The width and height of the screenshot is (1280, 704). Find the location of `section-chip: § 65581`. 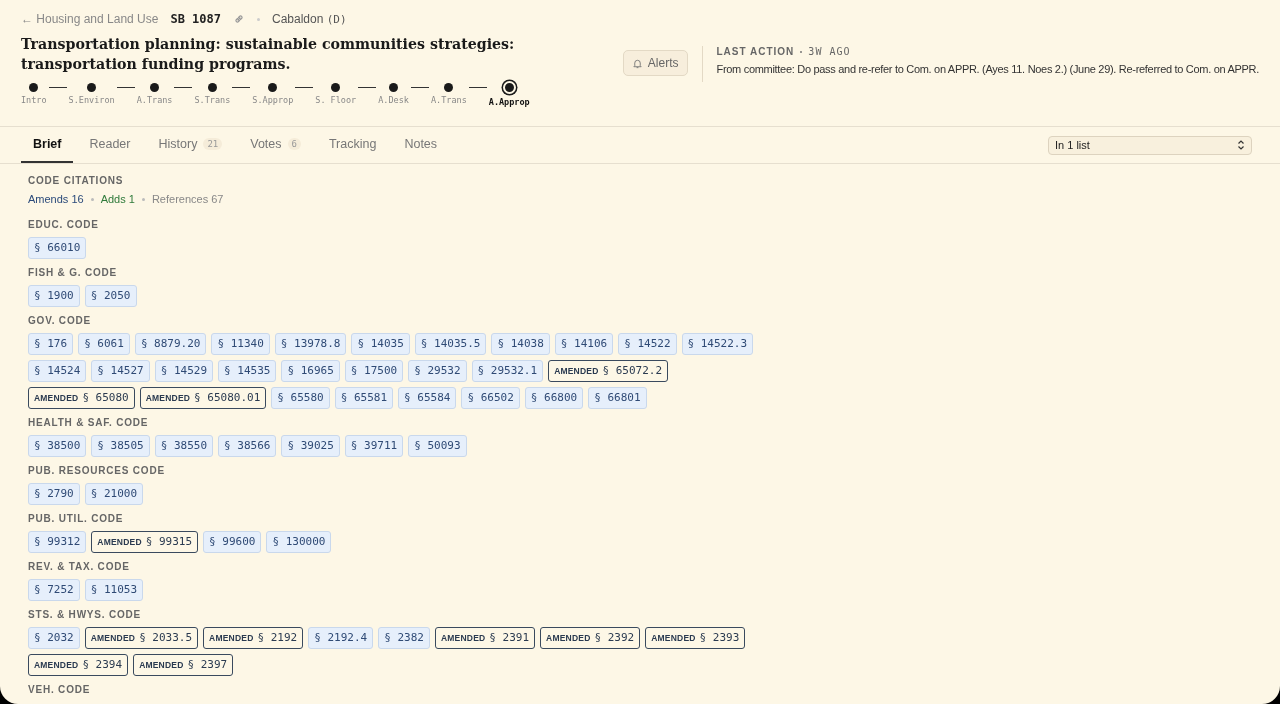

section-chip: § 65581 is located at coordinates (364, 398).